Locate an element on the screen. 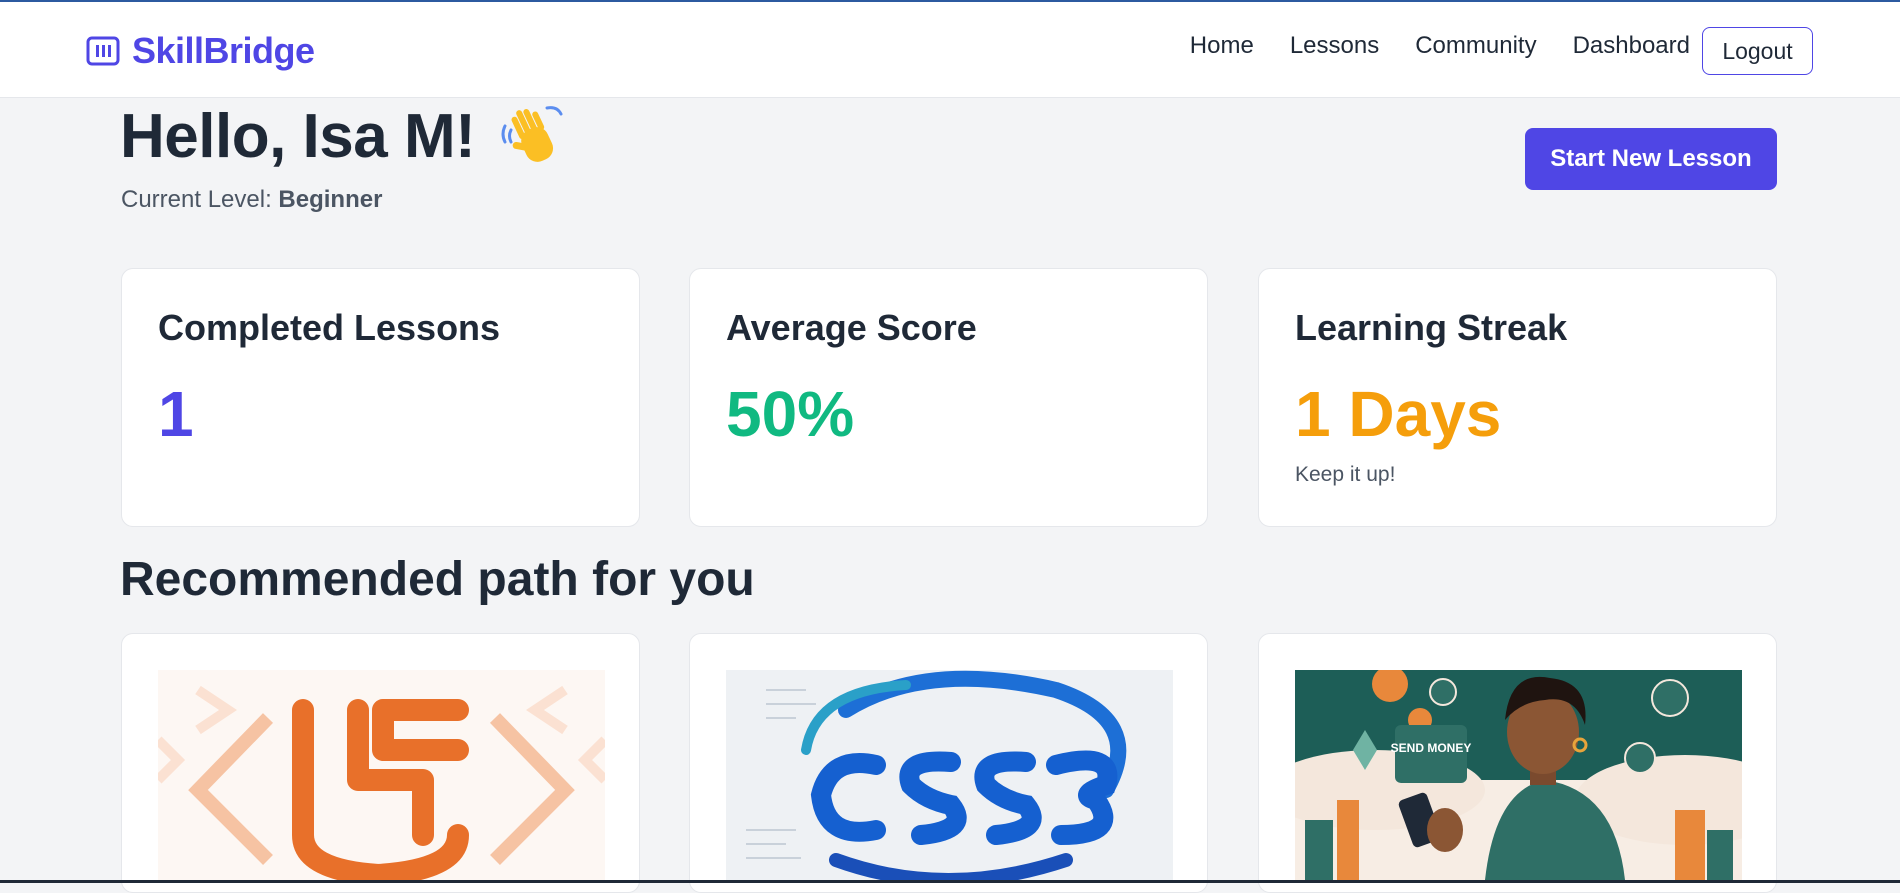 The height and width of the screenshot is (893, 1900). stat-card-completed-lessons: Completed Lessons 1 is located at coordinates (380, 397).